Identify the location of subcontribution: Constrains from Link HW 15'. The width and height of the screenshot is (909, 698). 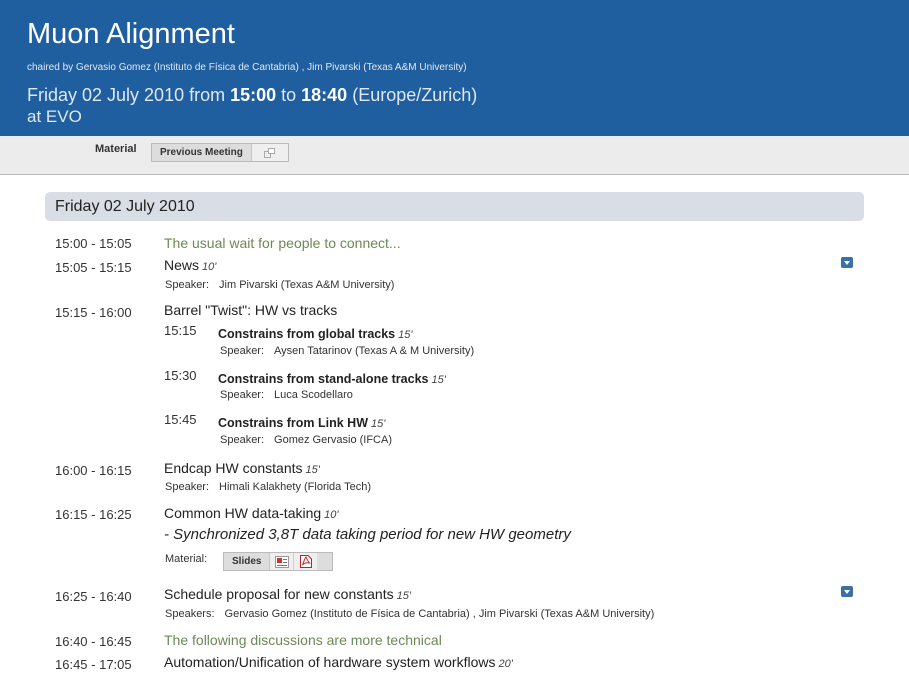
(301, 423).